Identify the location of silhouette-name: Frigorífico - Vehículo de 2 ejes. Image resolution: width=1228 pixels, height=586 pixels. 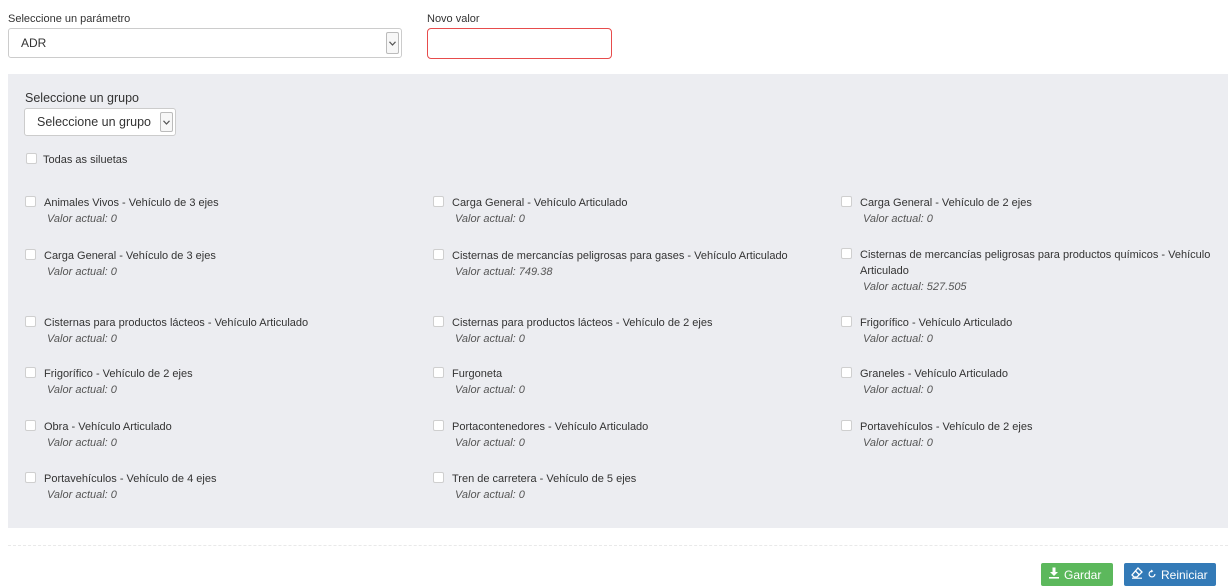
(118, 374).